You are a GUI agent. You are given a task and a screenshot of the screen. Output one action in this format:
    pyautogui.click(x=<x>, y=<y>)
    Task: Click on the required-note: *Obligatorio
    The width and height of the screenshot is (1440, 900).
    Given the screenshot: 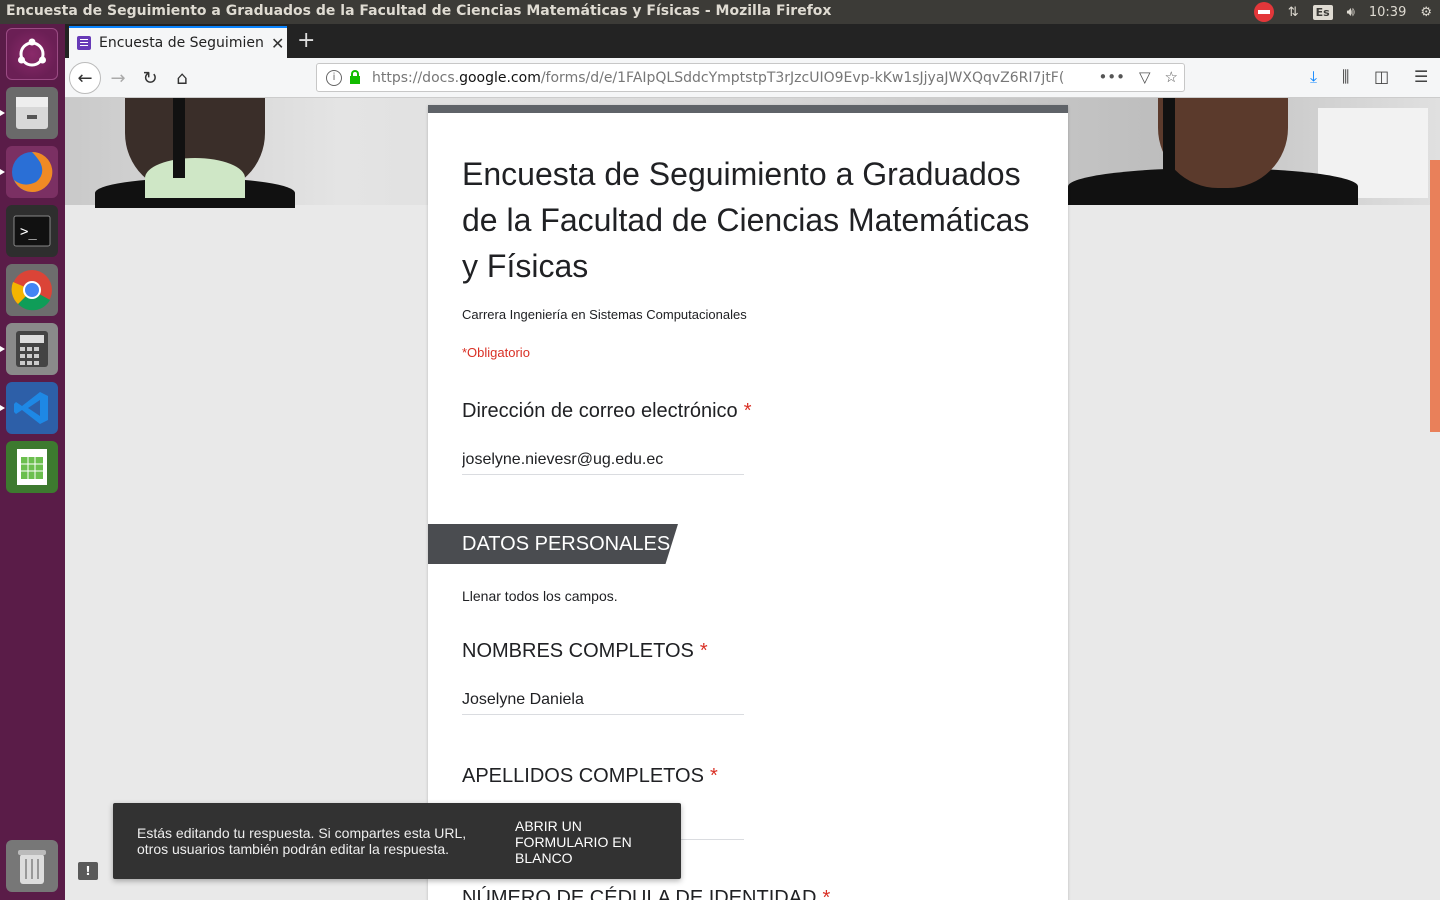 What is the action you would take?
    pyautogui.click(x=496, y=352)
    